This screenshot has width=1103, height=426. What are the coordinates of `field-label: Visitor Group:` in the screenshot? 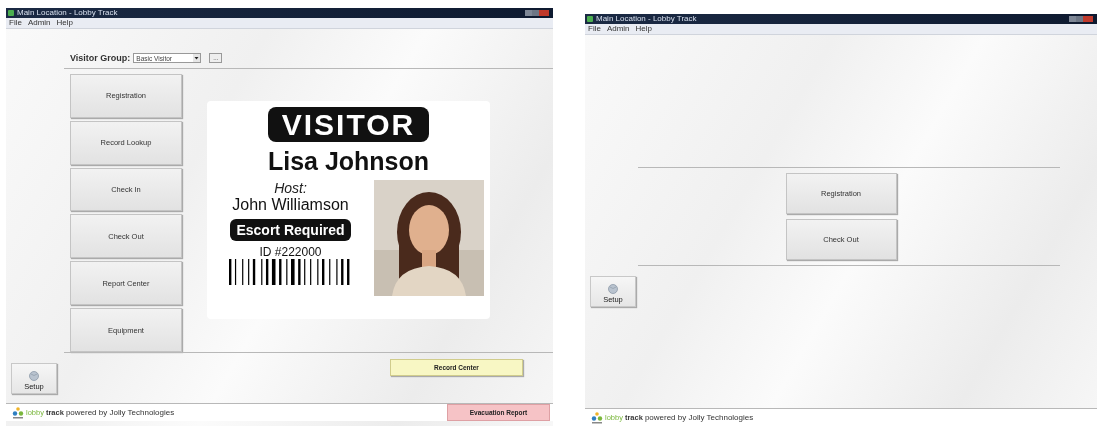 It's located at (100, 58).